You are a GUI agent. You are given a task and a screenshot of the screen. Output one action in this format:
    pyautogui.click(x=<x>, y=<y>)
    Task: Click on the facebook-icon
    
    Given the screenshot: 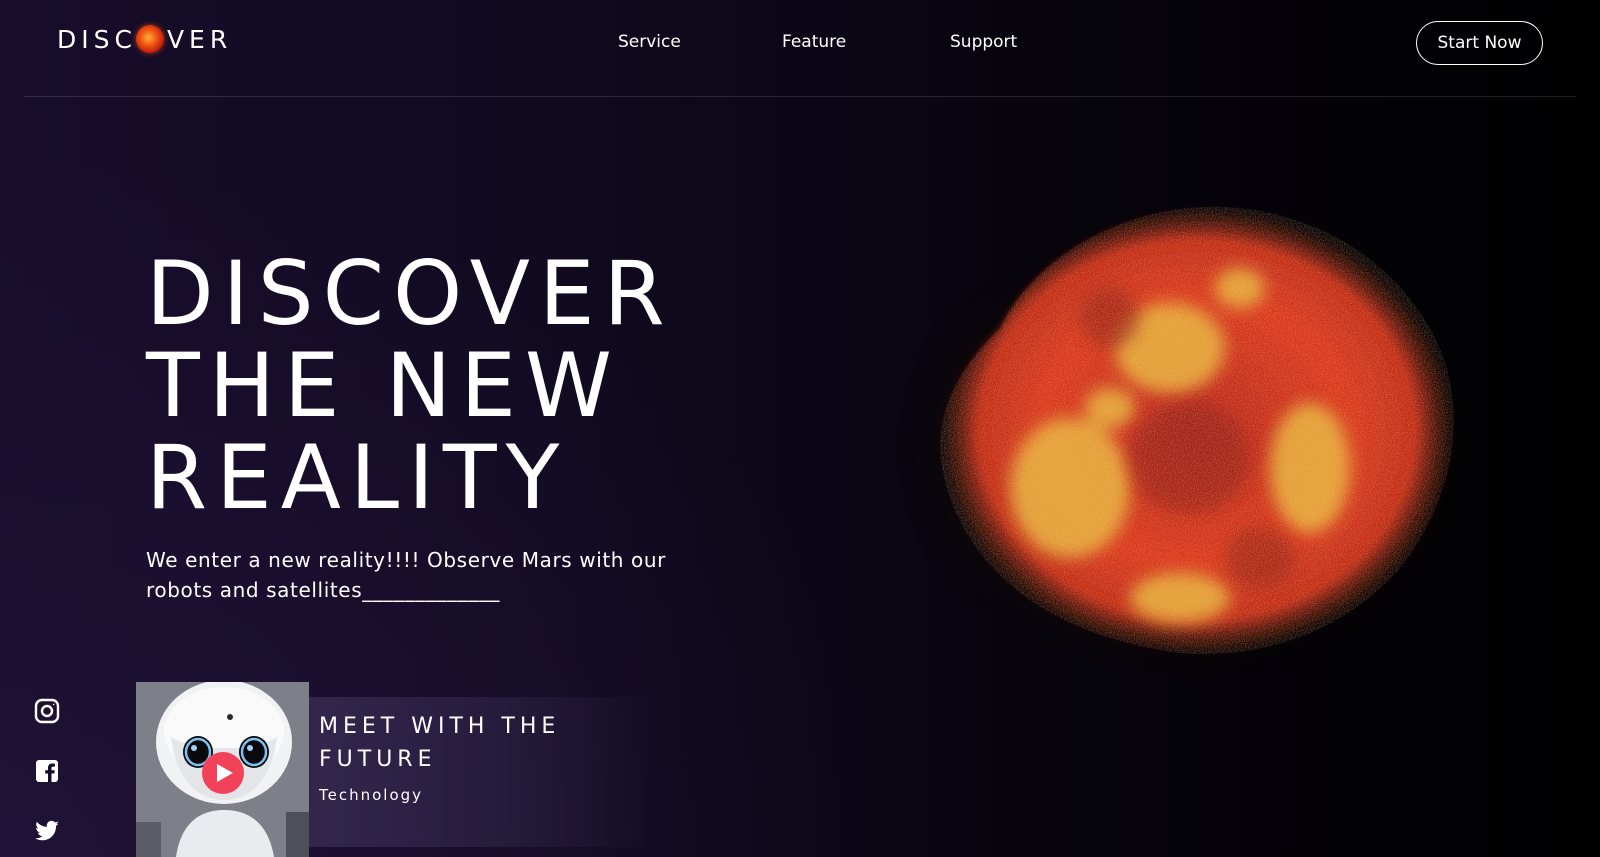 What is the action you would take?
    pyautogui.click(x=47, y=771)
    